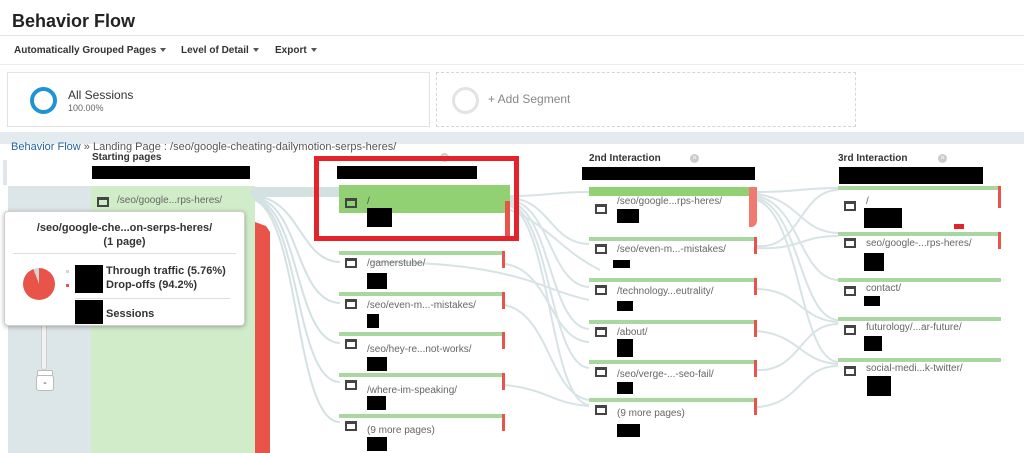 The width and height of the screenshot is (1024, 453). What do you see at coordinates (919, 287) in the screenshot?
I see `third-interaction-node: contact/` at bounding box center [919, 287].